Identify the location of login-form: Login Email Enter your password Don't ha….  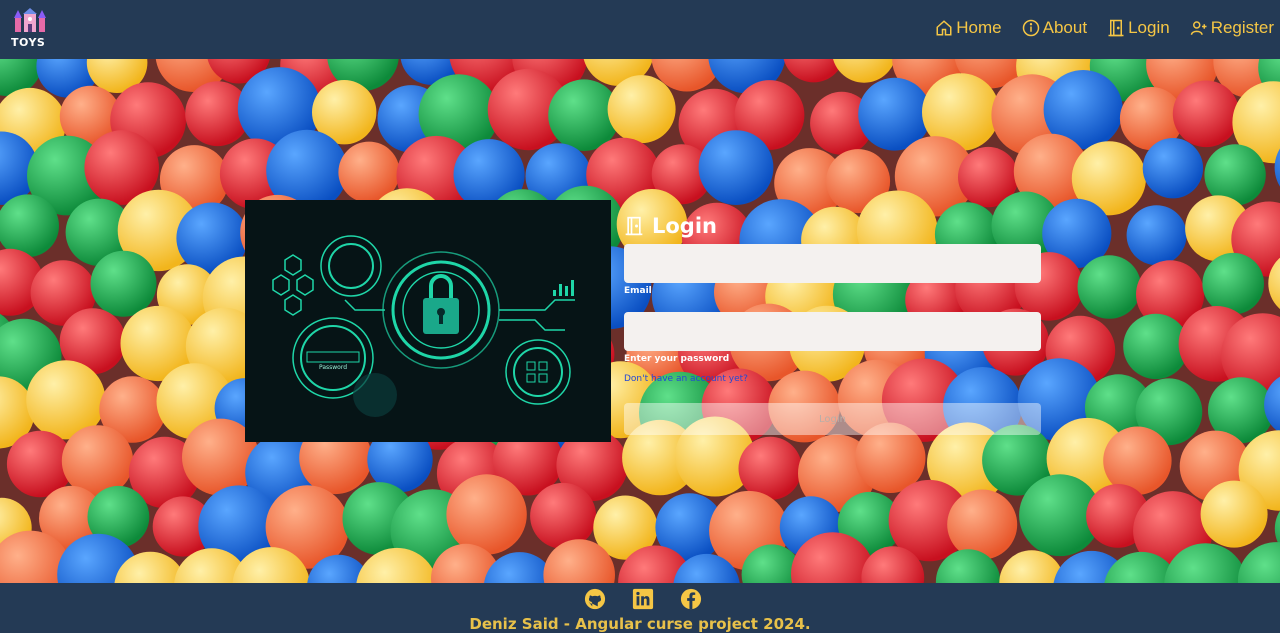
(833, 323).